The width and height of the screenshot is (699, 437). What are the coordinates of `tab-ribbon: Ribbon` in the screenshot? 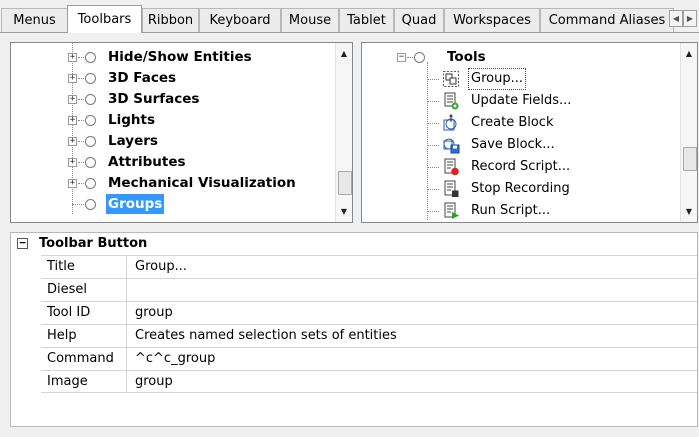 It's located at (170, 20).